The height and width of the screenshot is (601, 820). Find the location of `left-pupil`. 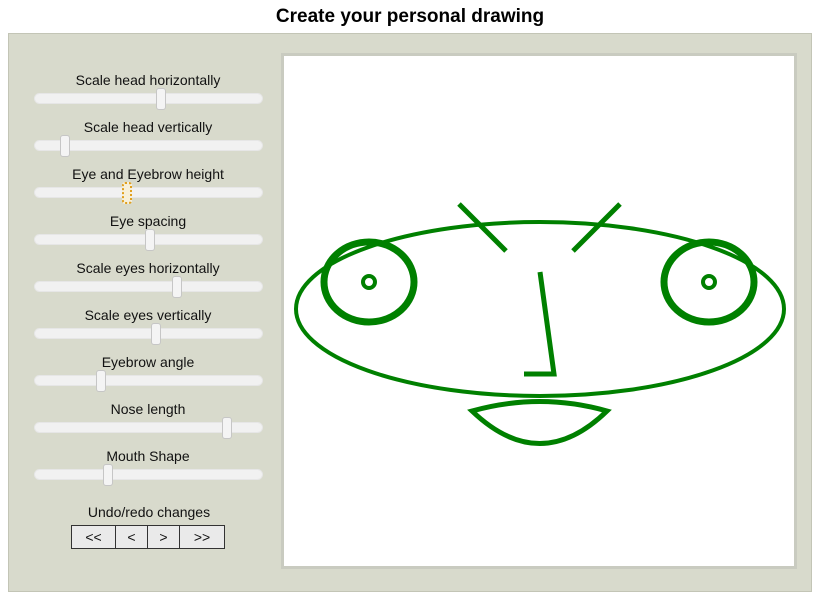

left-pupil is located at coordinates (369, 282).